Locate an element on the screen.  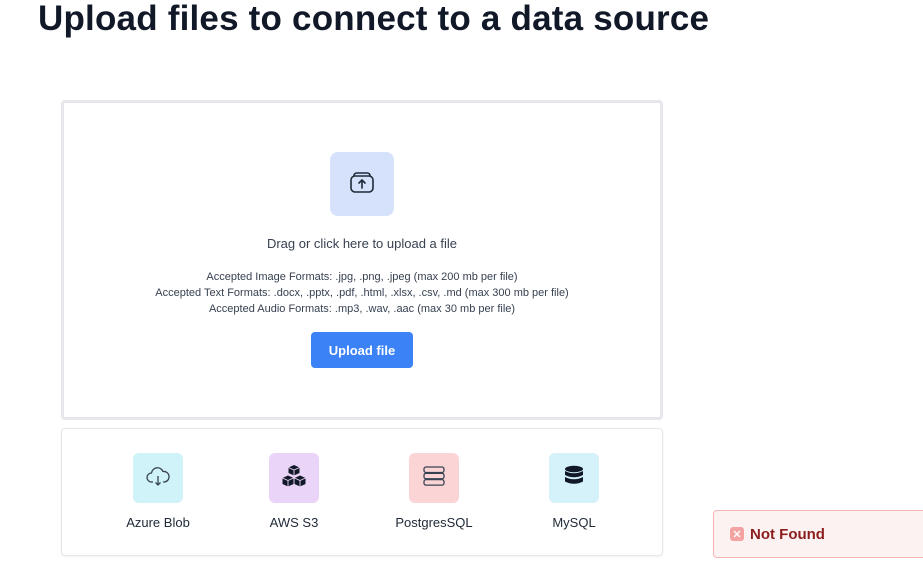
upload-file-button: Upload file is located at coordinates (362, 350).